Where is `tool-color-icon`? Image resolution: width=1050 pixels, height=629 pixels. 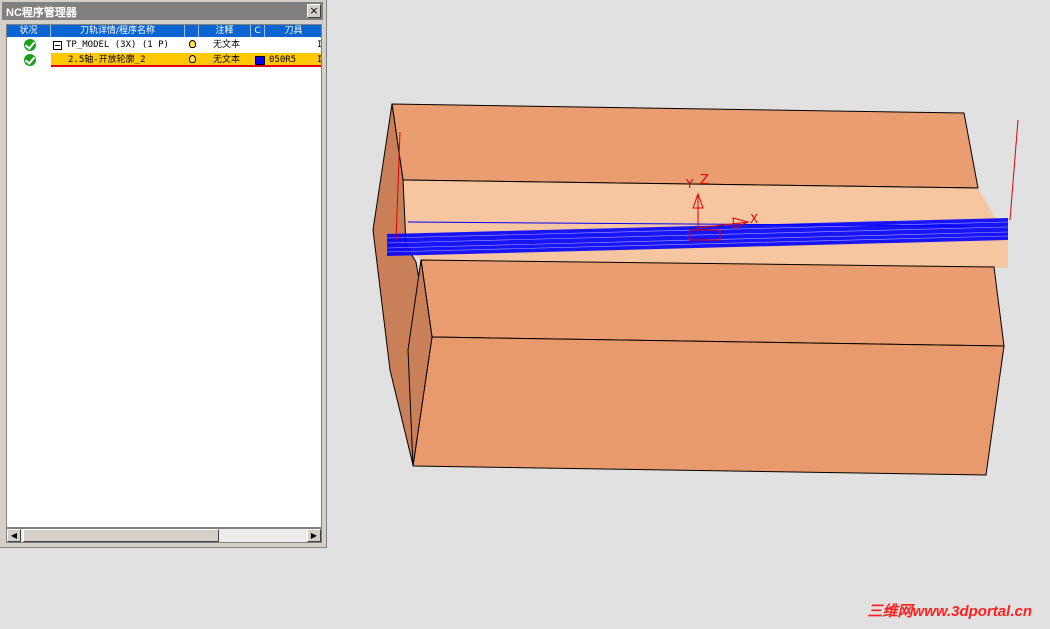
tool-color-icon is located at coordinates (260, 60).